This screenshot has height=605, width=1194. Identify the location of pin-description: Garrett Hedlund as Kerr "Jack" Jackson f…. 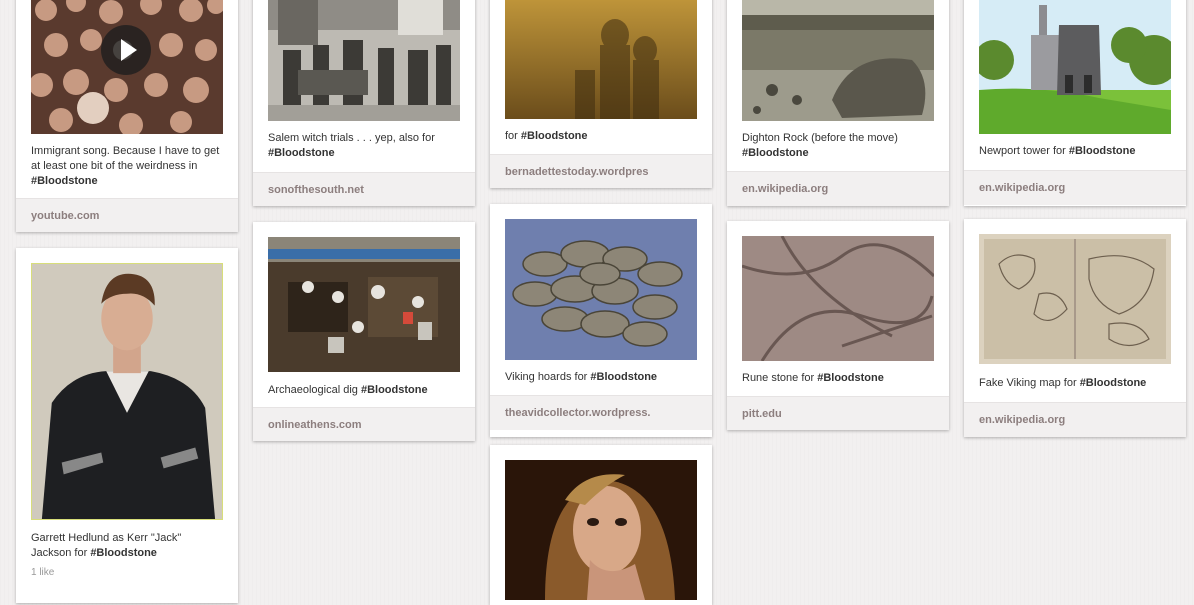
(106, 545).